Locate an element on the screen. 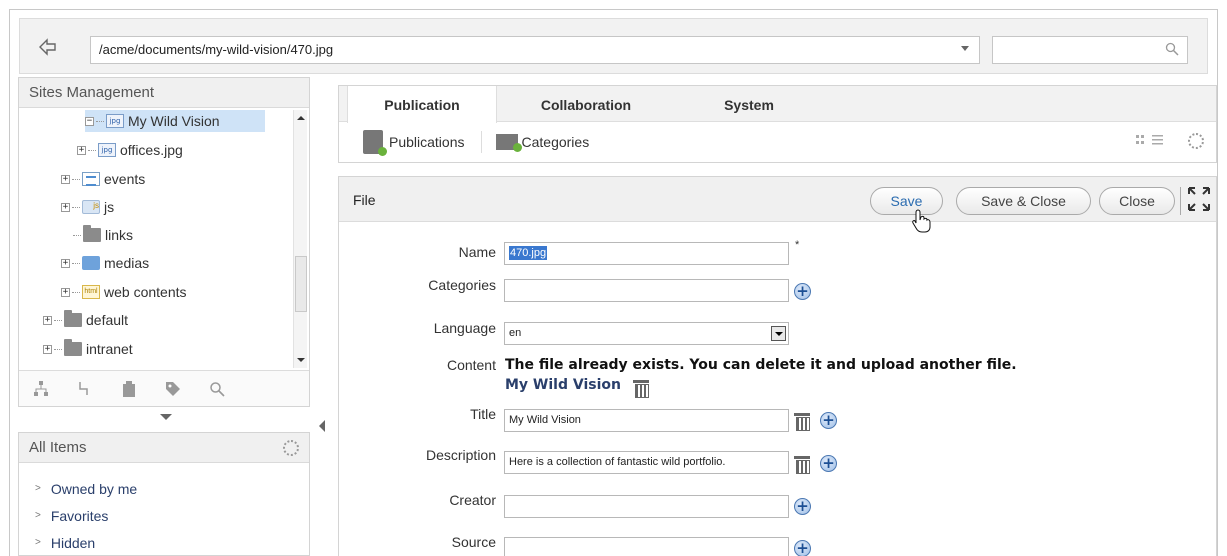 This screenshot has width=1227, height=556. address-bar: /acme/documents/my-wild-vision/470.jpg is located at coordinates (613, 46).